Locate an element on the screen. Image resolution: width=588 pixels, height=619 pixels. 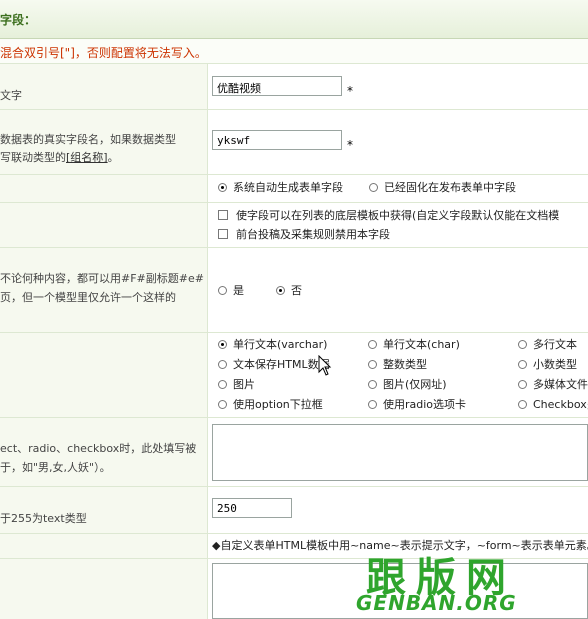
row-field-name: 数据表的真实字段名，如果数据类型 写联动类型的[组名称]。 ykswf * is located at coordinates (294, 142).